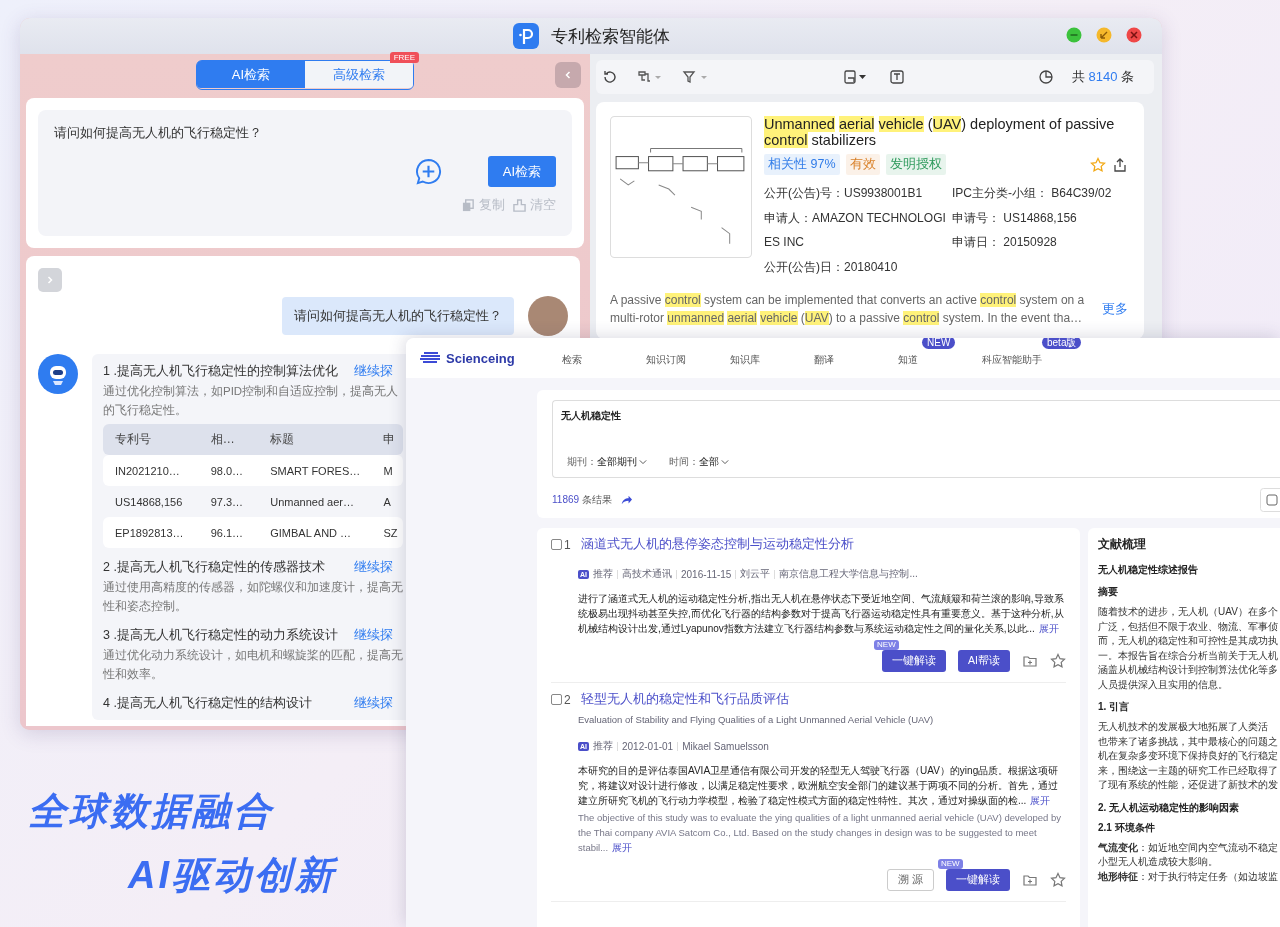 This screenshot has height=927, width=1280. I want to click on ai-search-button: AI检索, so click(522, 171).